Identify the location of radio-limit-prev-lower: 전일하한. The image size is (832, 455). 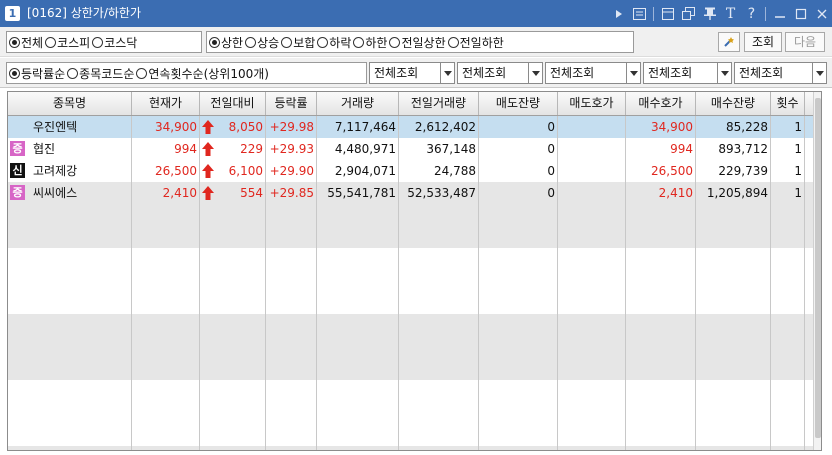
(475, 42).